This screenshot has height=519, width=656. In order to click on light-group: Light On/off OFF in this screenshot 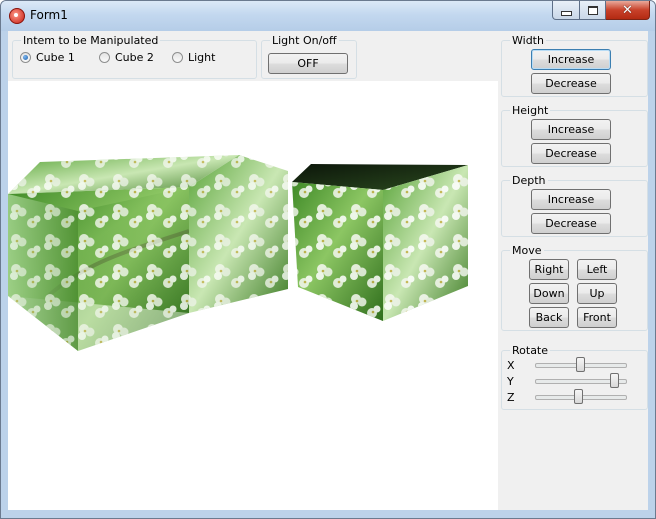, I will do `click(309, 56)`.